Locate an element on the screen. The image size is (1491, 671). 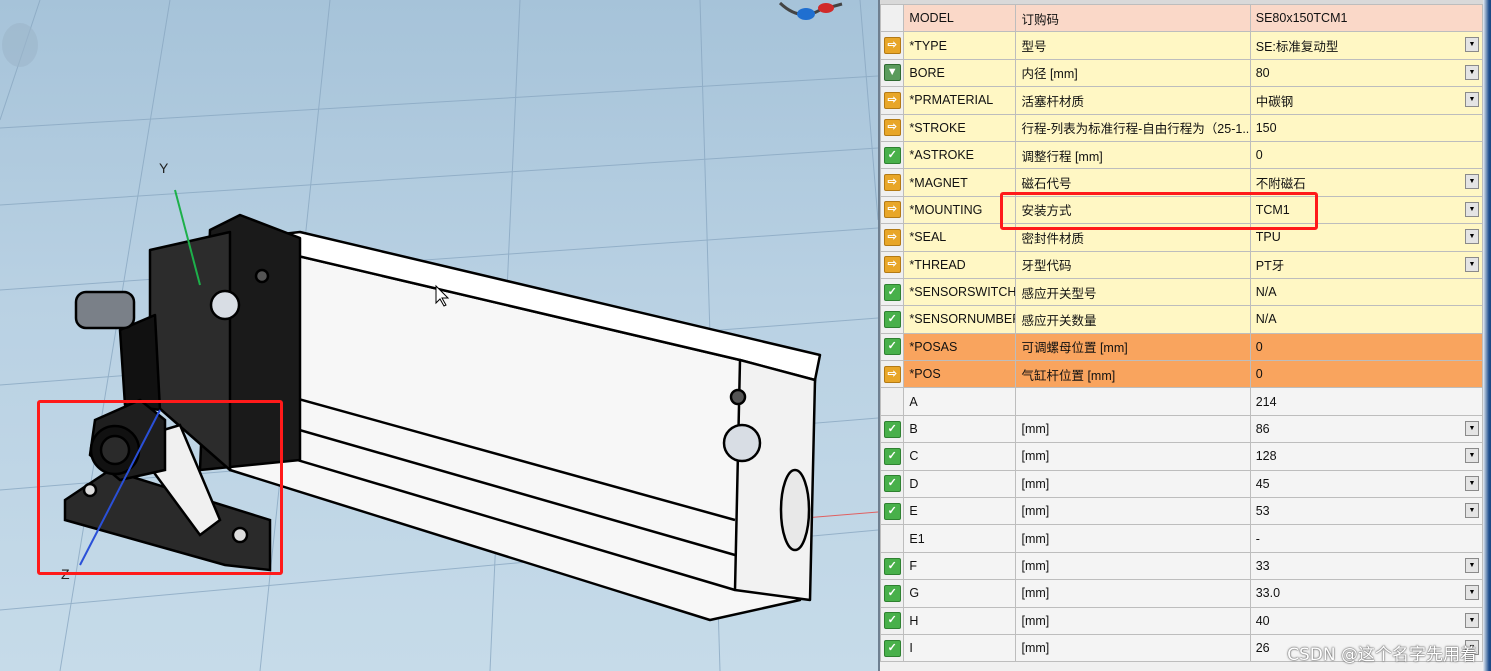
table-row: ✓ D [mm] 45 ▼ is located at coordinates (1182, 484).